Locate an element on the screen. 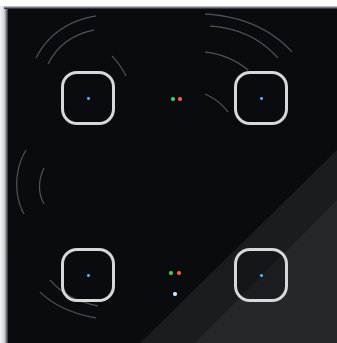 This screenshot has height=343, width=337. led-bottom-left-icon is located at coordinates (88, 275).